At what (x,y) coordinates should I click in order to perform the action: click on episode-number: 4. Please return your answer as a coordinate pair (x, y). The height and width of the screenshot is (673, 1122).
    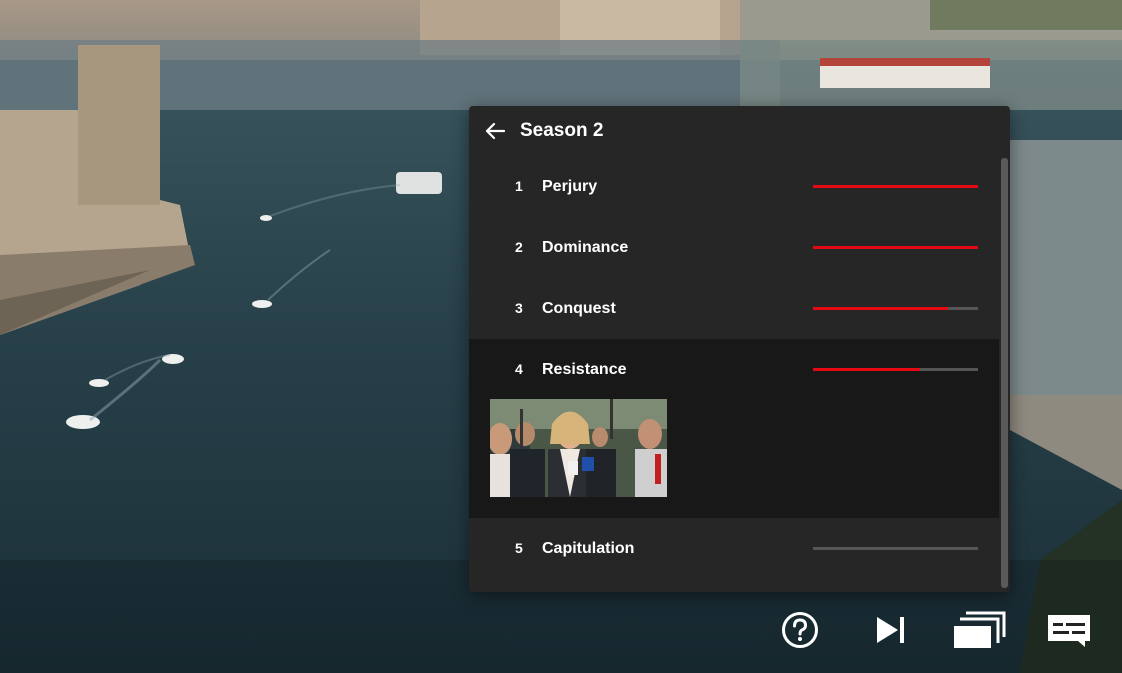
    Looking at the image, I should click on (519, 369).